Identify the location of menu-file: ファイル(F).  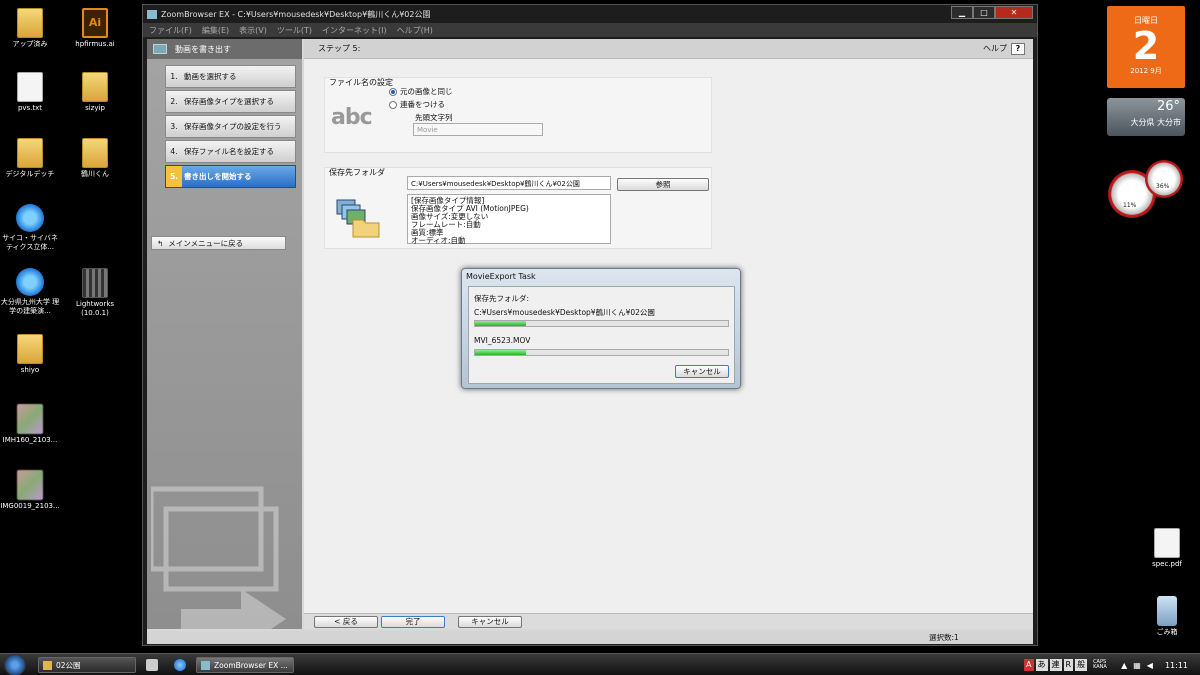
(170, 30).